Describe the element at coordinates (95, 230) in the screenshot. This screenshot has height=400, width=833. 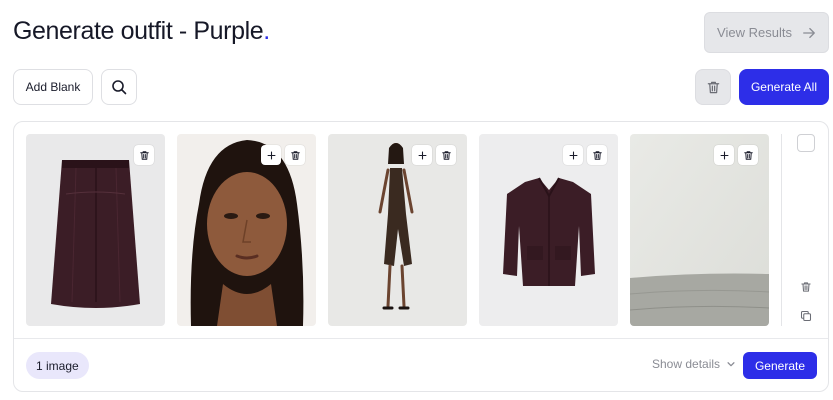
I see `image-tile-leather-skirt` at that location.